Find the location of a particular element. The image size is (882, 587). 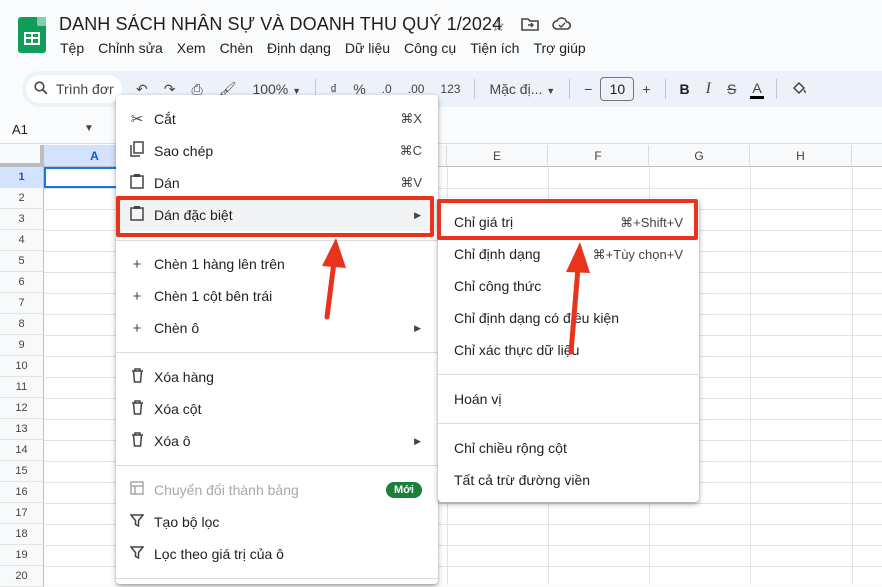

menu-help: Trợ giúp is located at coordinates (559, 48).